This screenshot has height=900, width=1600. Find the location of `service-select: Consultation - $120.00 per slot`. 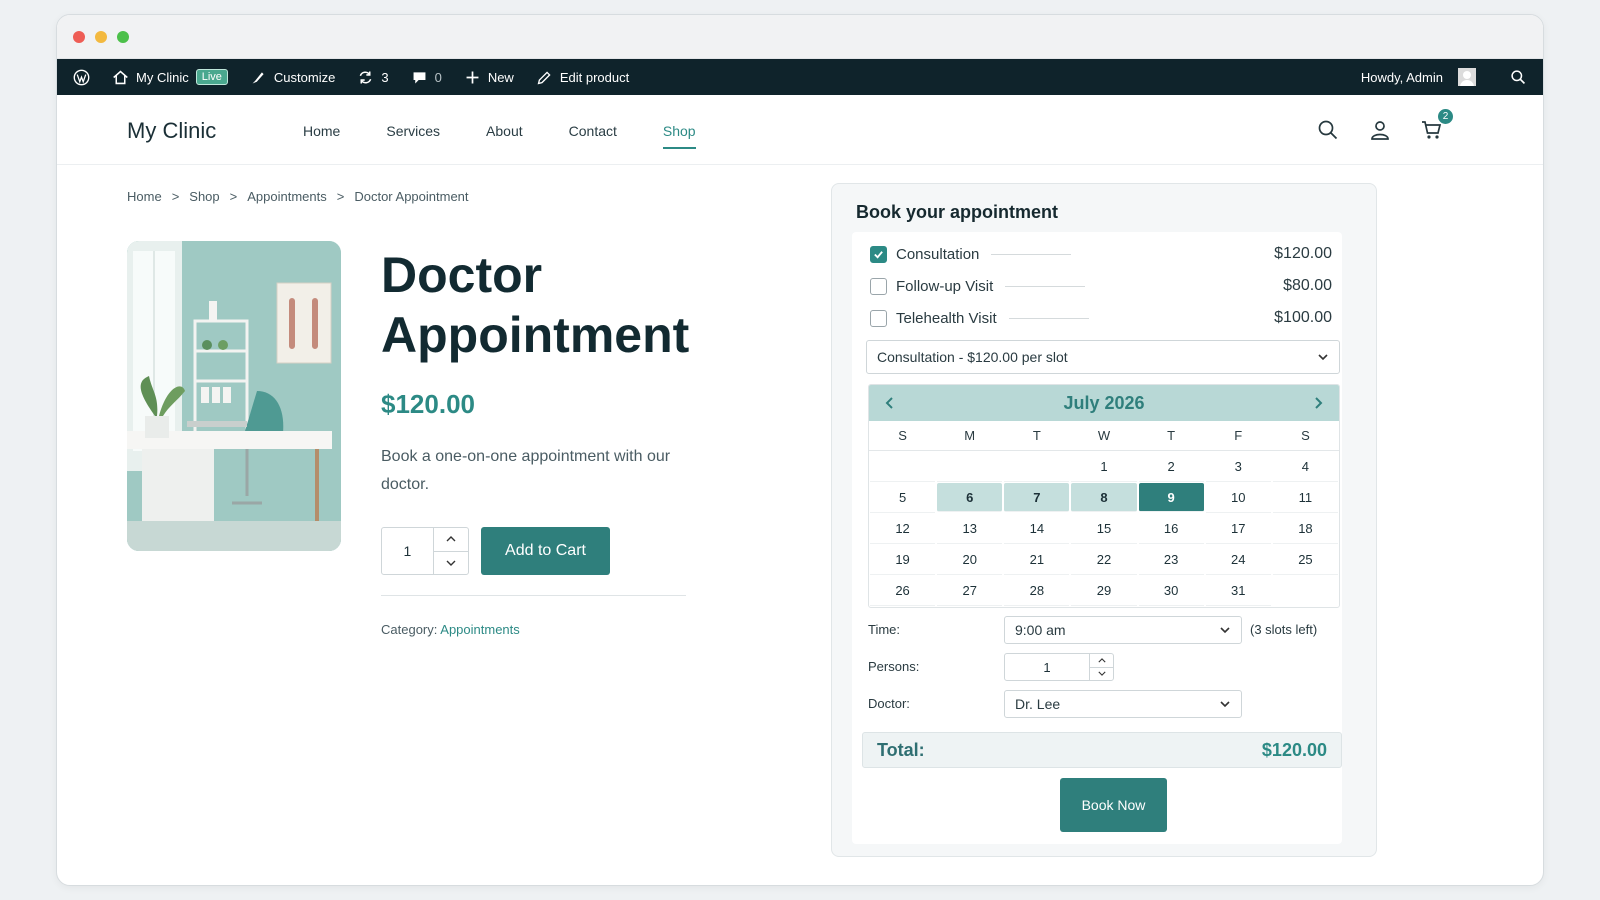

service-select: Consultation - $120.00 per slot is located at coordinates (1103, 357).